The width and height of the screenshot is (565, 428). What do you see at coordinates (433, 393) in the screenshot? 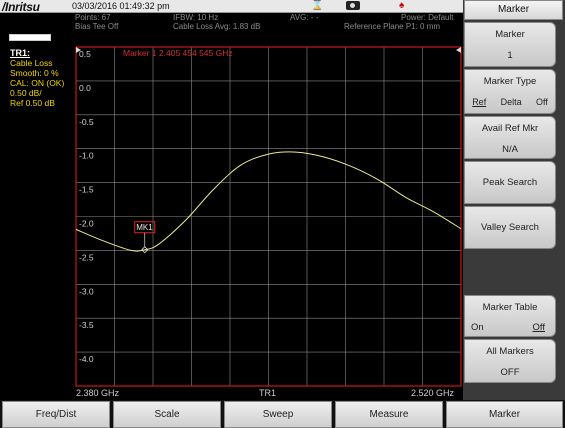
I see `stop-frequency: 2.520 GHz` at bounding box center [433, 393].